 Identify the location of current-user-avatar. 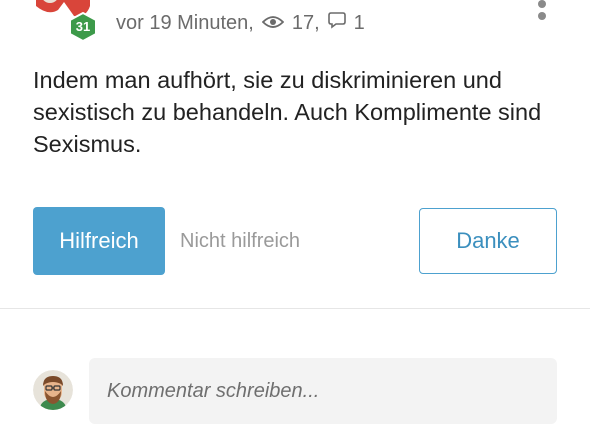
(53, 390).